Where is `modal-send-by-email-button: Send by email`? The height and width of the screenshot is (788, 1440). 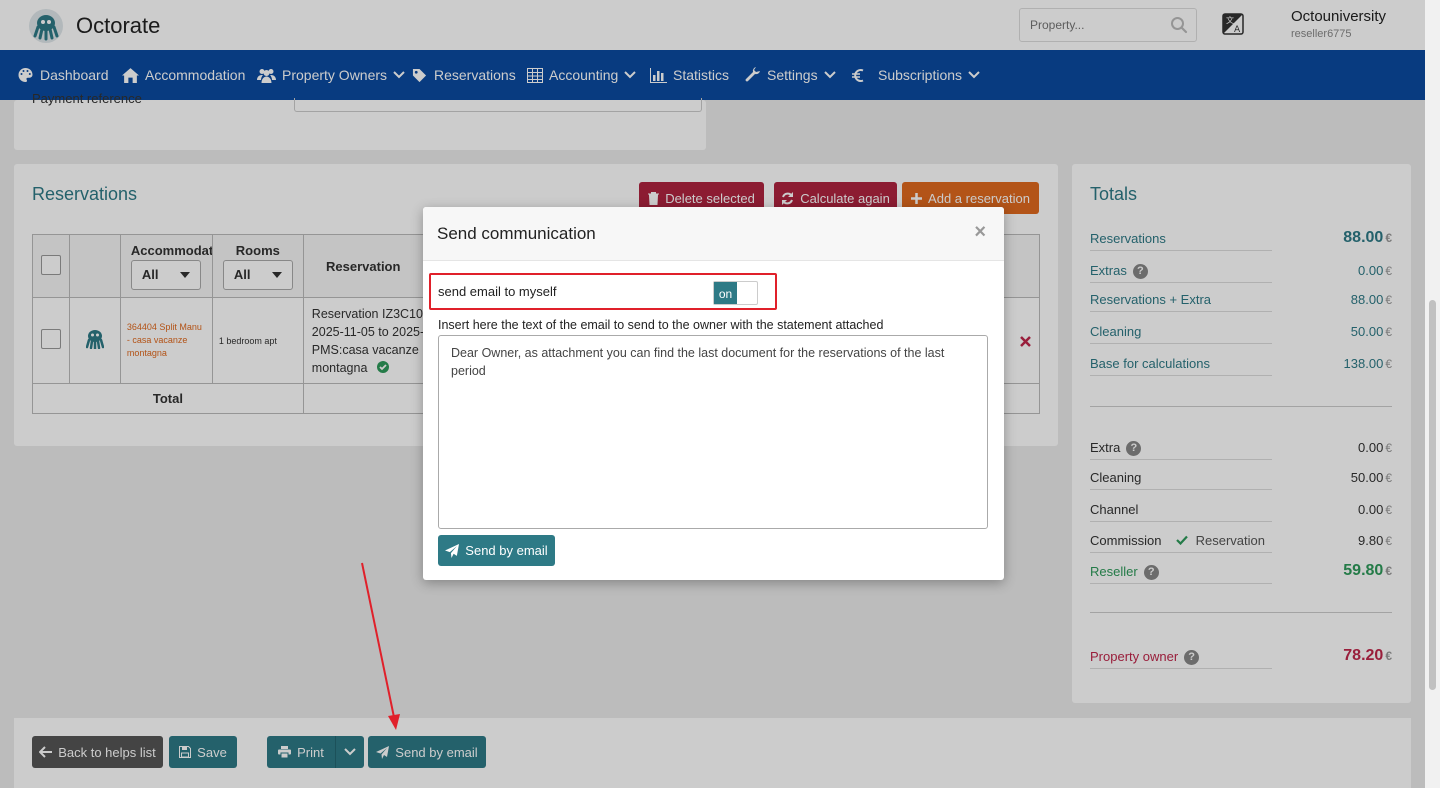
modal-send-by-email-button: Send by email is located at coordinates (496, 550).